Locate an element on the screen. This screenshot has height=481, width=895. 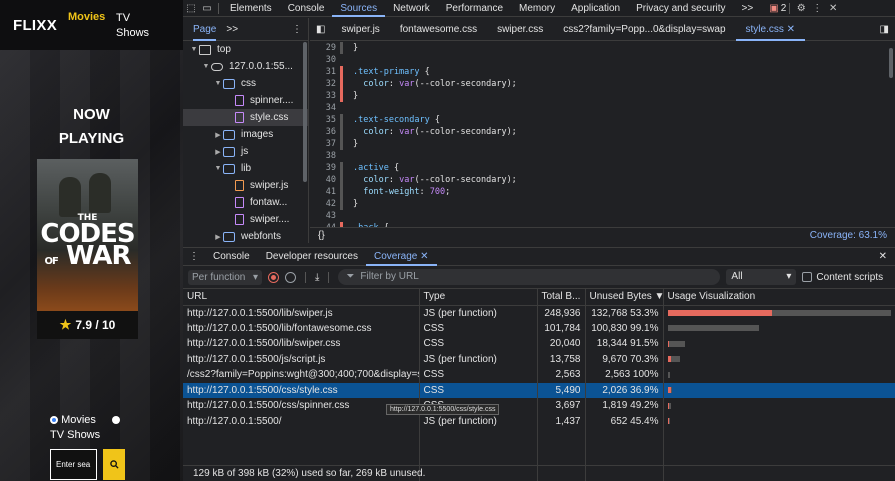
line-number: 41 is located at coordinates (325, 192).